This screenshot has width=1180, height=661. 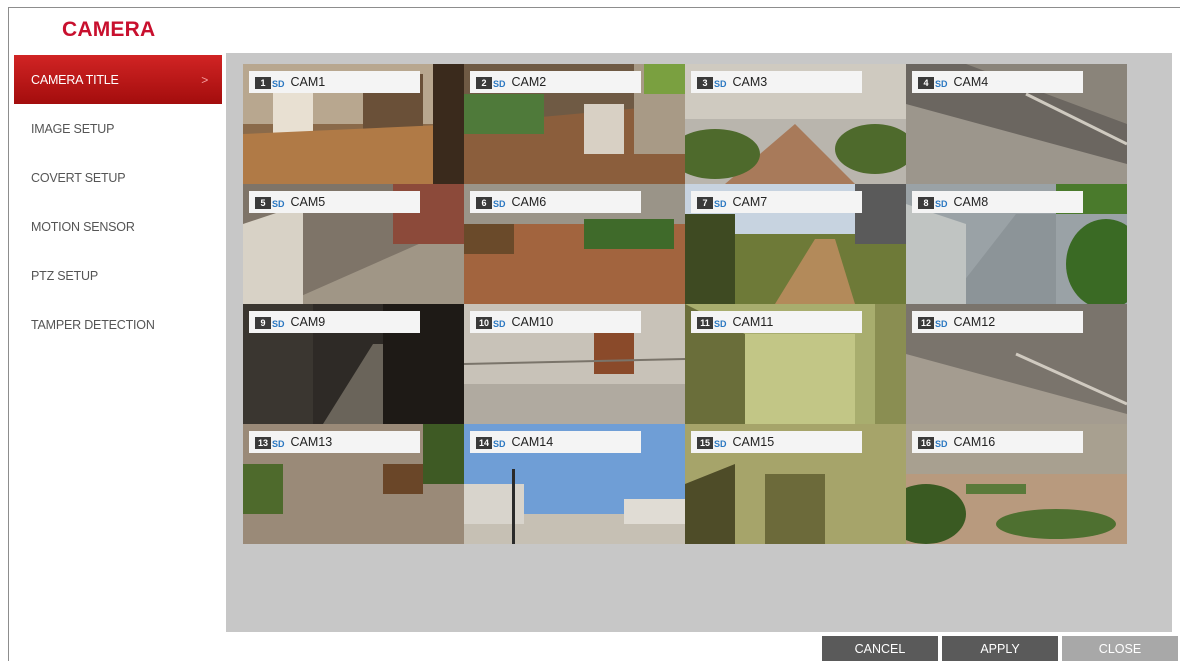 I want to click on camera-name: CAM9, so click(x=308, y=322).